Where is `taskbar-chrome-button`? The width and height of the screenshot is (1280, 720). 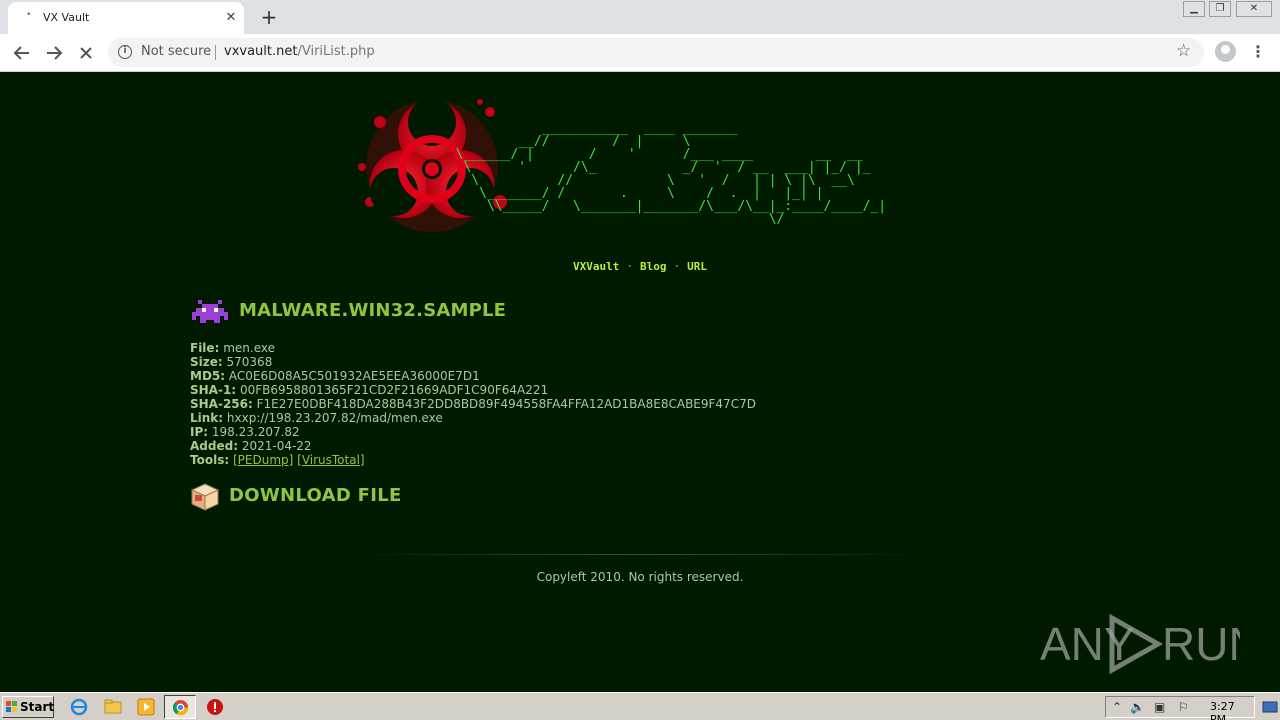
taskbar-chrome-button is located at coordinates (180, 707).